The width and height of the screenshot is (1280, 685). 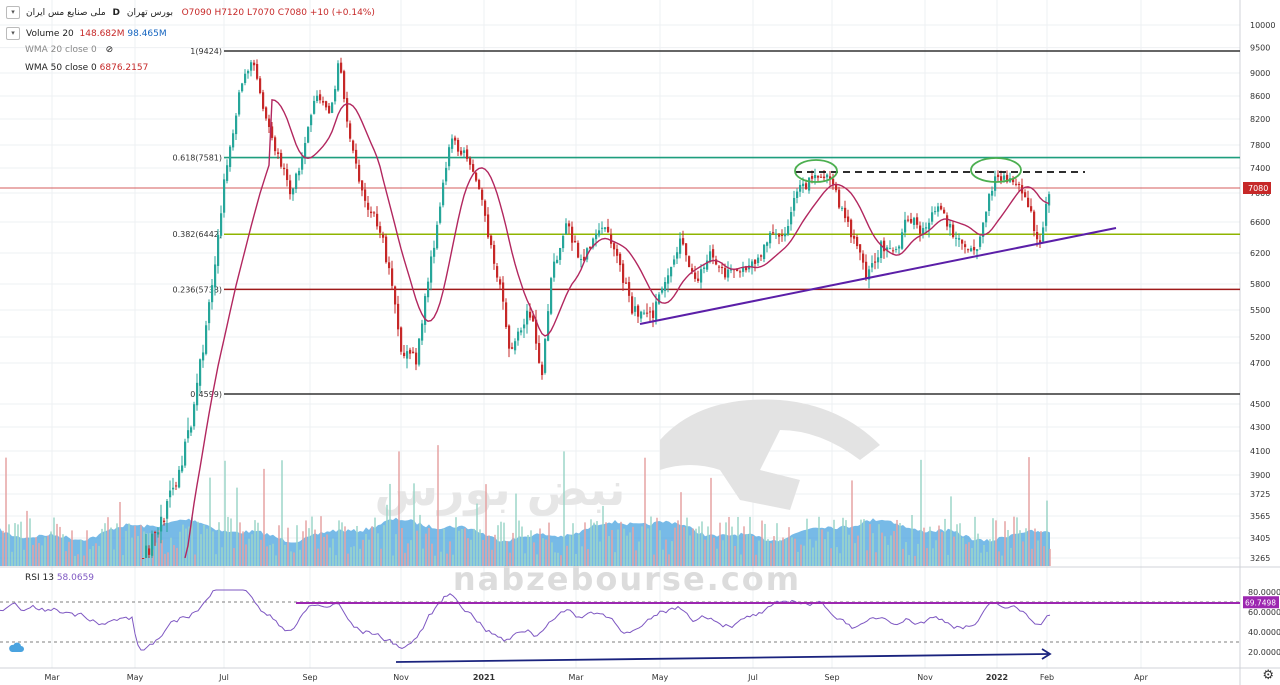 What do you see at coordinates (13, 33) in the screenshot?
I see `chevron-down-icon: ▾` at bounding box center [13, 33].